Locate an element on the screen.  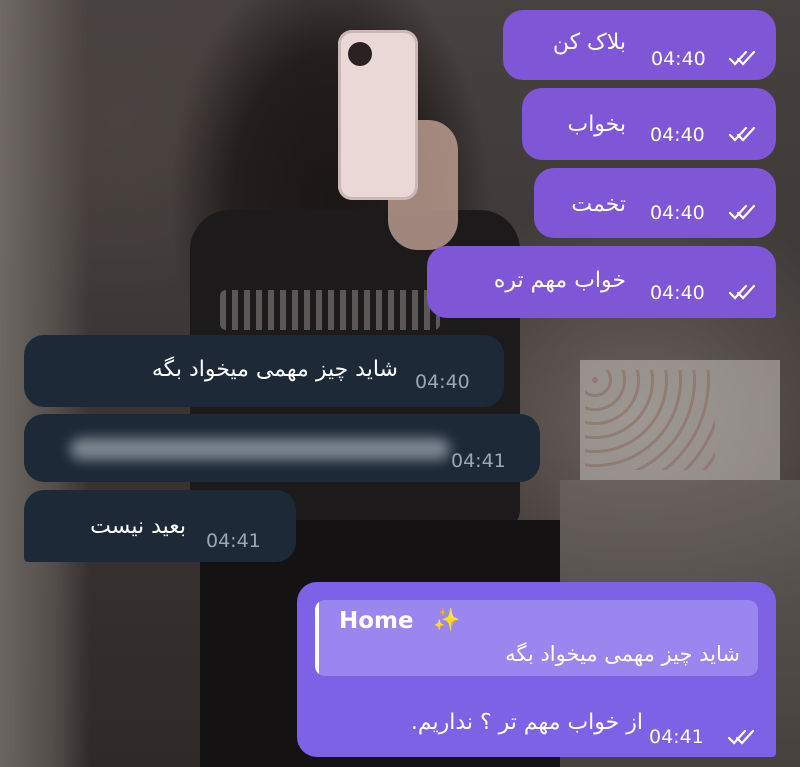
message-text: بلاک کن is located at coordinates (589, 42).